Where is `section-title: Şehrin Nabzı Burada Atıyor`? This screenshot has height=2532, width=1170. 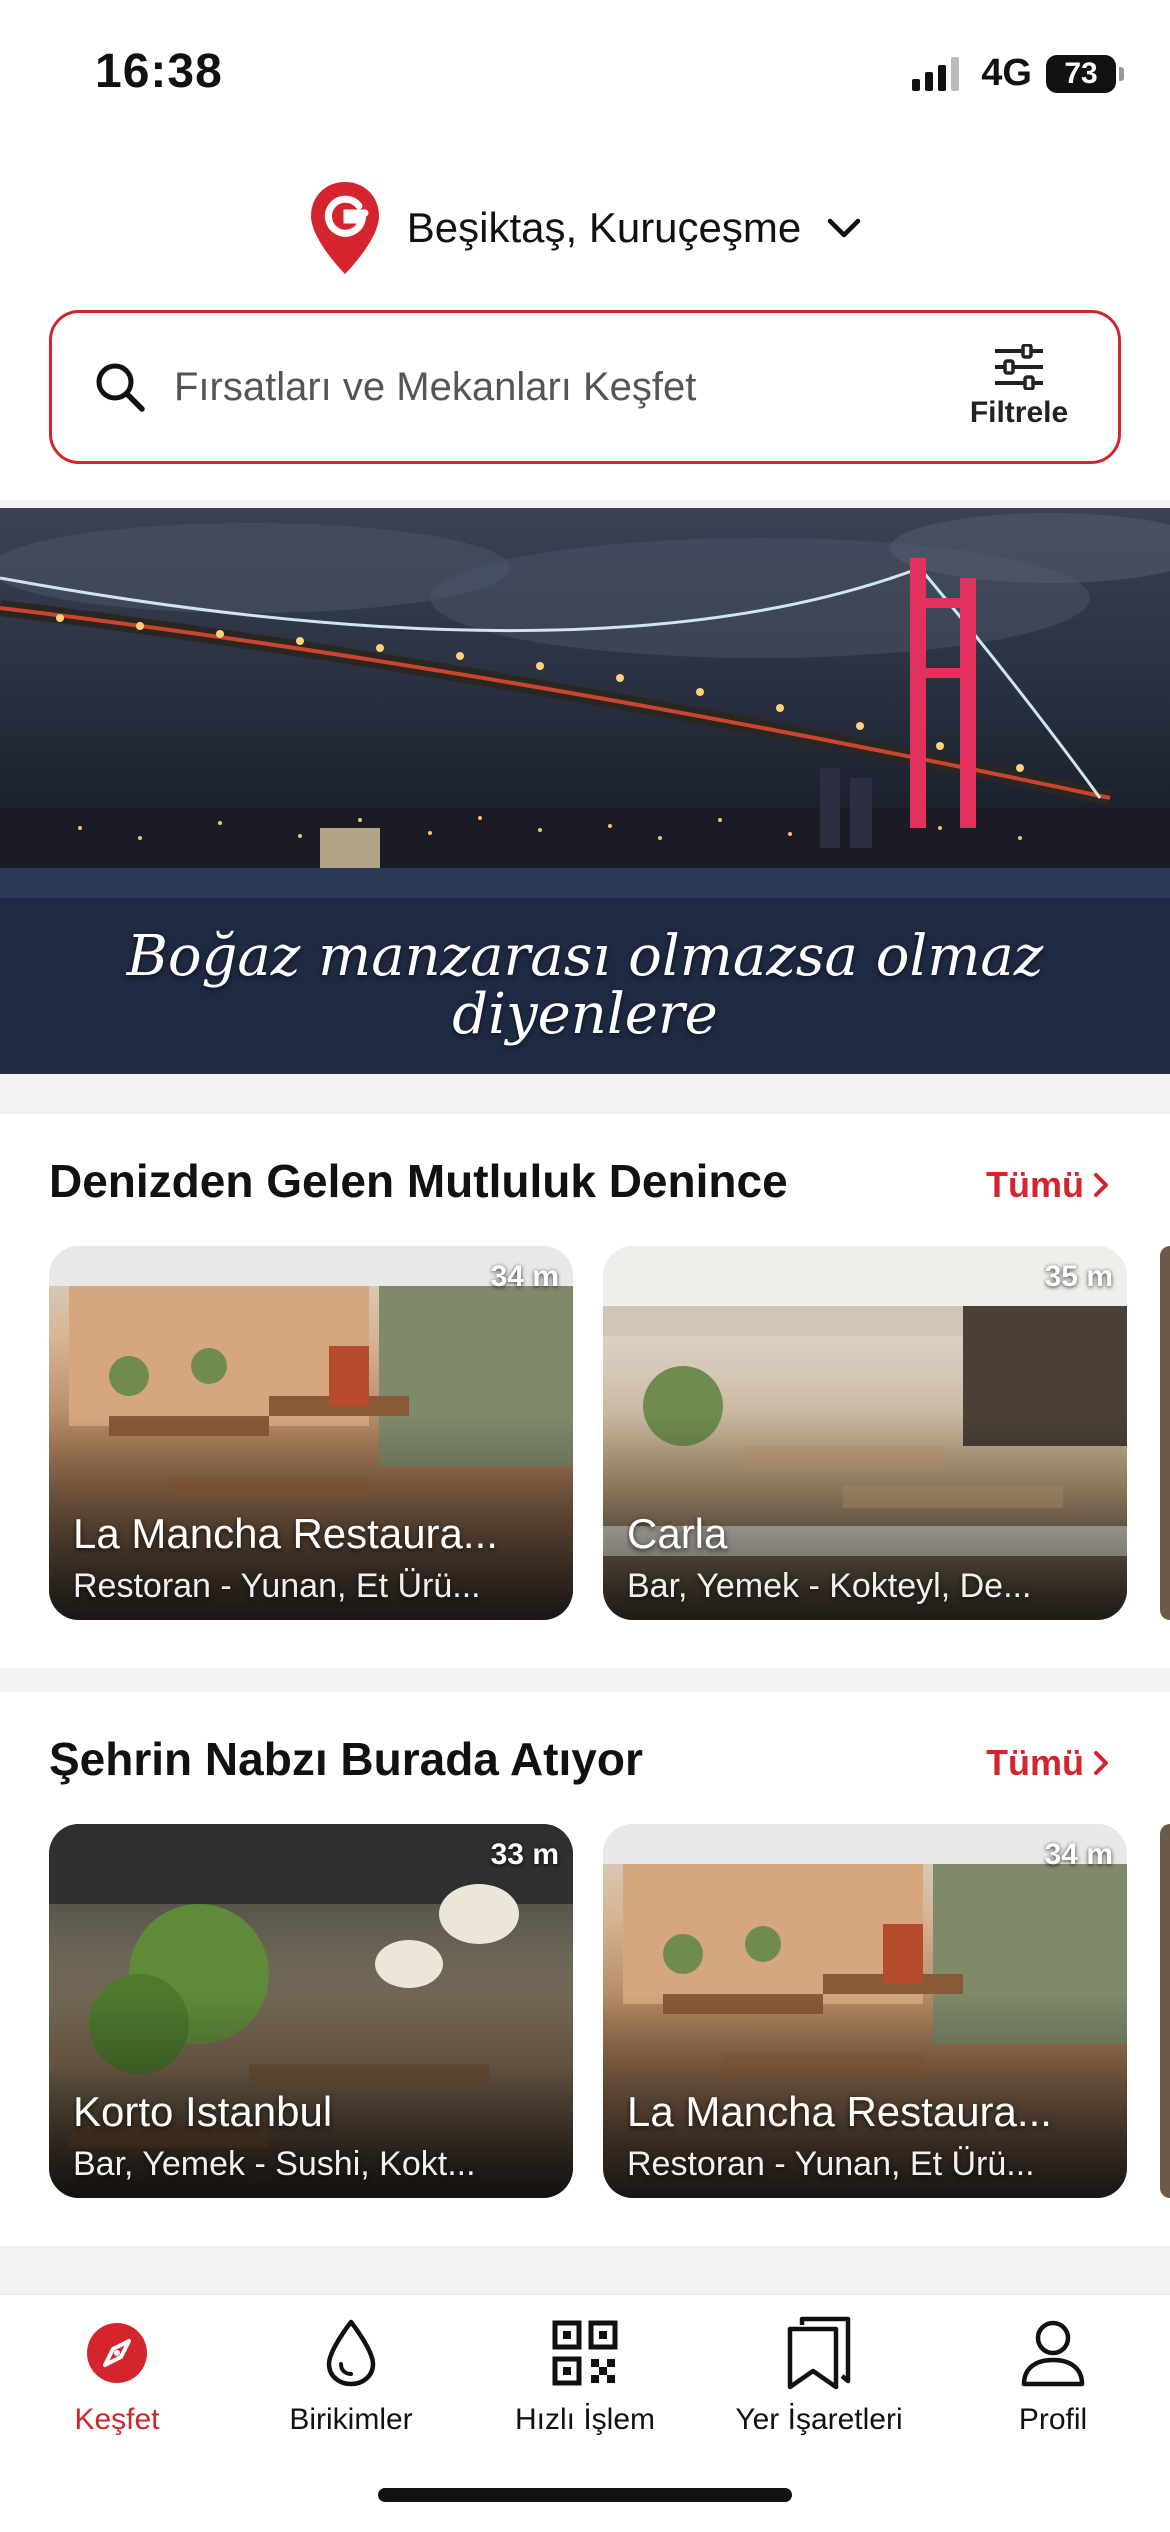
section-title: Şehrin Nabzı Burada Atıyor is located at coordinates (346, 1759).